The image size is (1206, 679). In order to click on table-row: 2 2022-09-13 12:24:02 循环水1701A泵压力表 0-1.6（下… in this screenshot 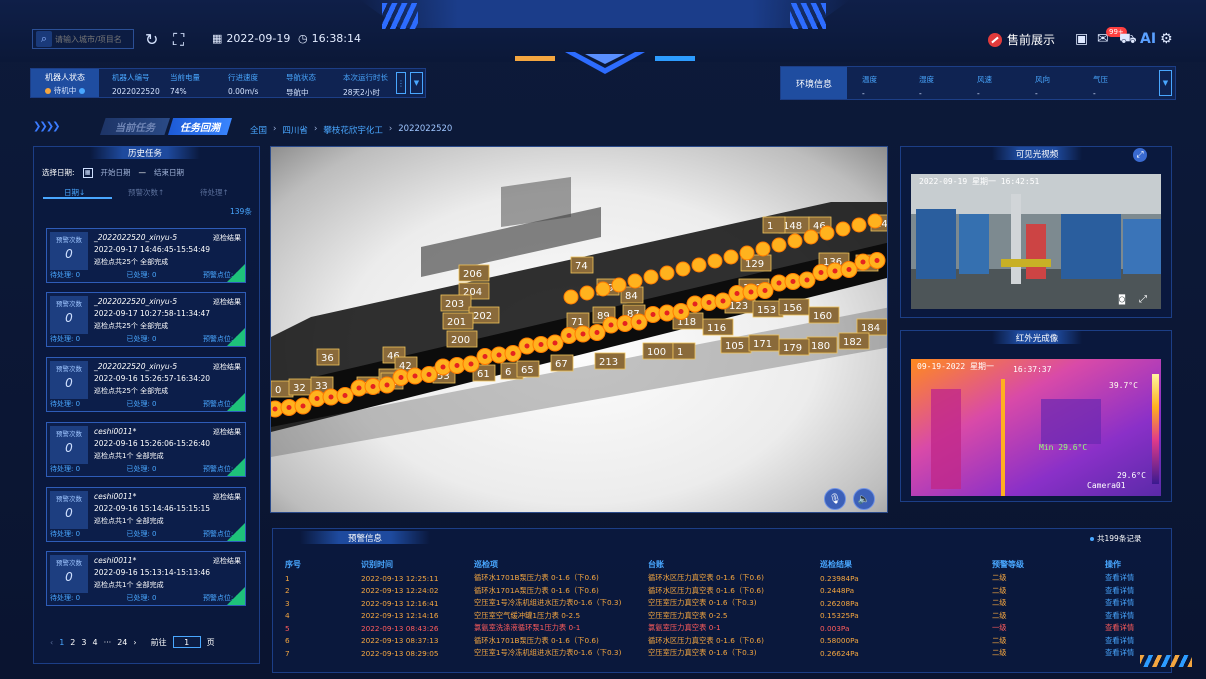, I will do `click(725, 591)`.